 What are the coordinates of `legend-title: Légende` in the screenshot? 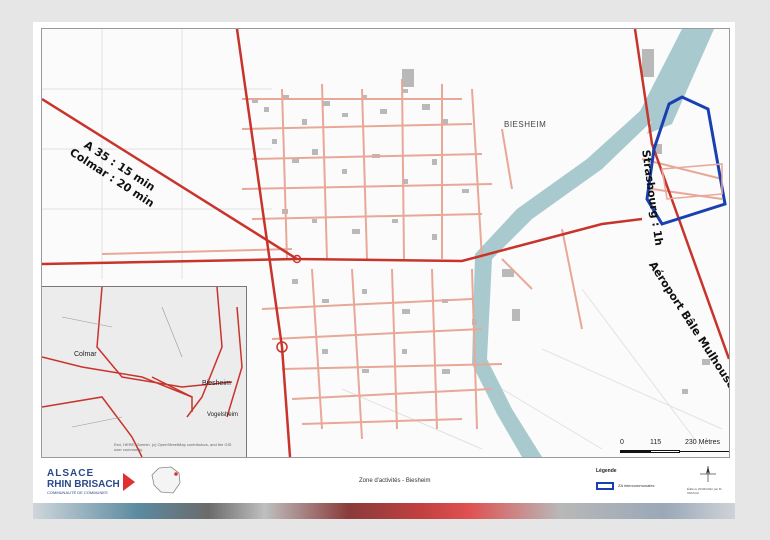 It's located at (606, 471).